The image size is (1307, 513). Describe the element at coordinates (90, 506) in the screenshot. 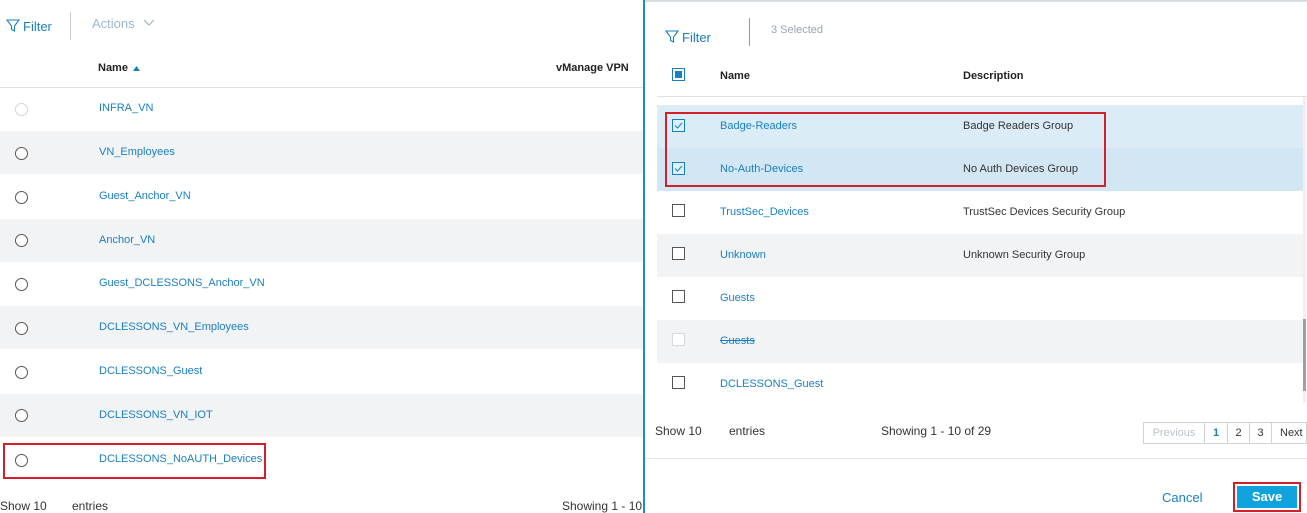

I see `left-entries-label: entries` at that location.